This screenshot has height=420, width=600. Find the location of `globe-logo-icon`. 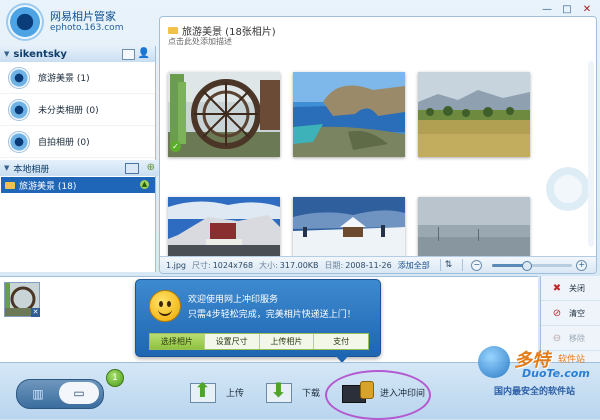

globe-logo-icon is located at coordinates (494, 362).